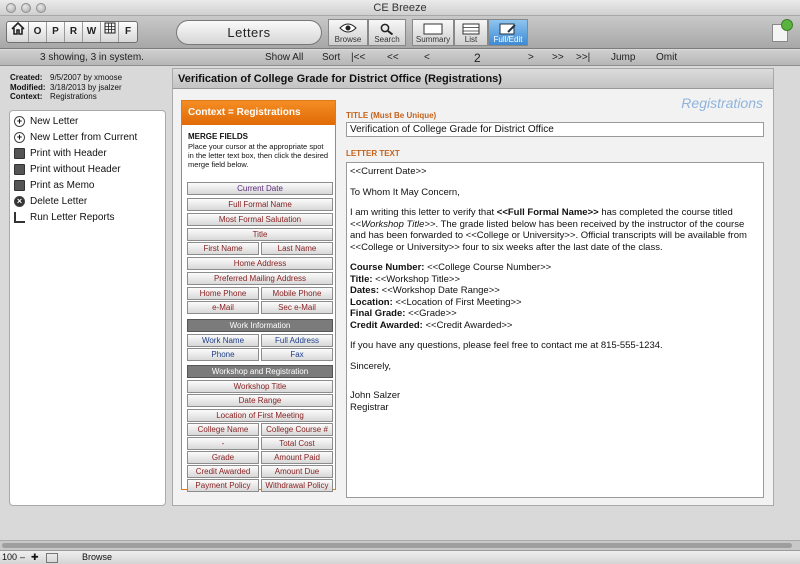 The width and height of the screenshot is (800, 564). I want to click on print-with-header-button: Print with Header, so click(87, 153).